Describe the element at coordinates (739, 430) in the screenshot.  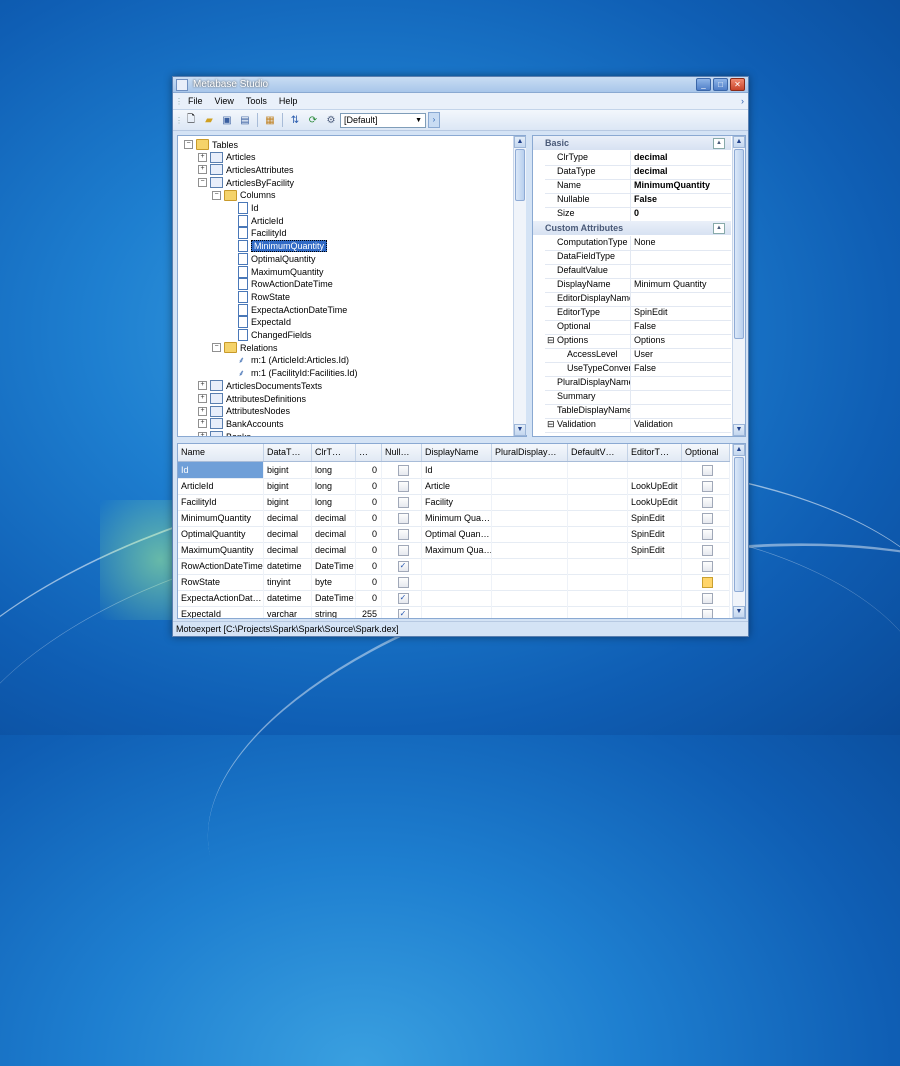
I see `scroll-down-icon: ▼` at that location.